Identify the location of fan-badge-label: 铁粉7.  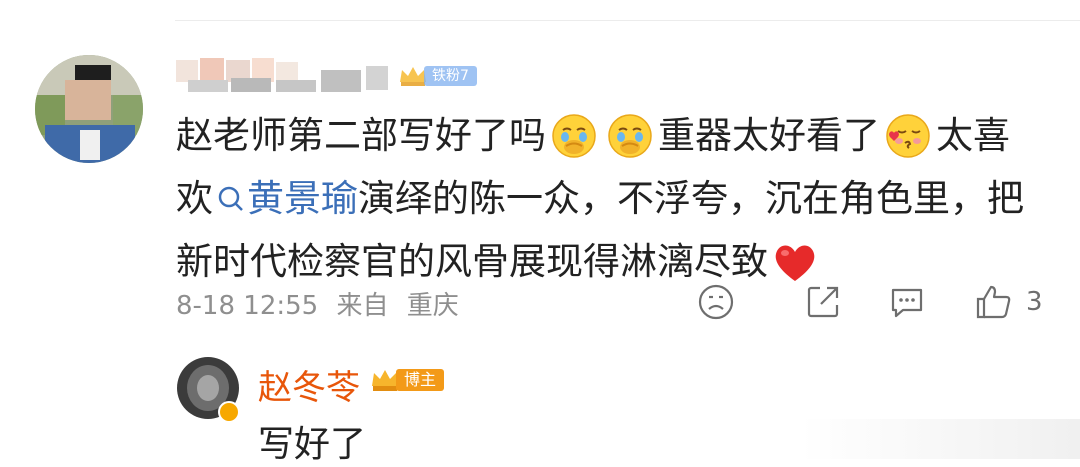
(450, 76).